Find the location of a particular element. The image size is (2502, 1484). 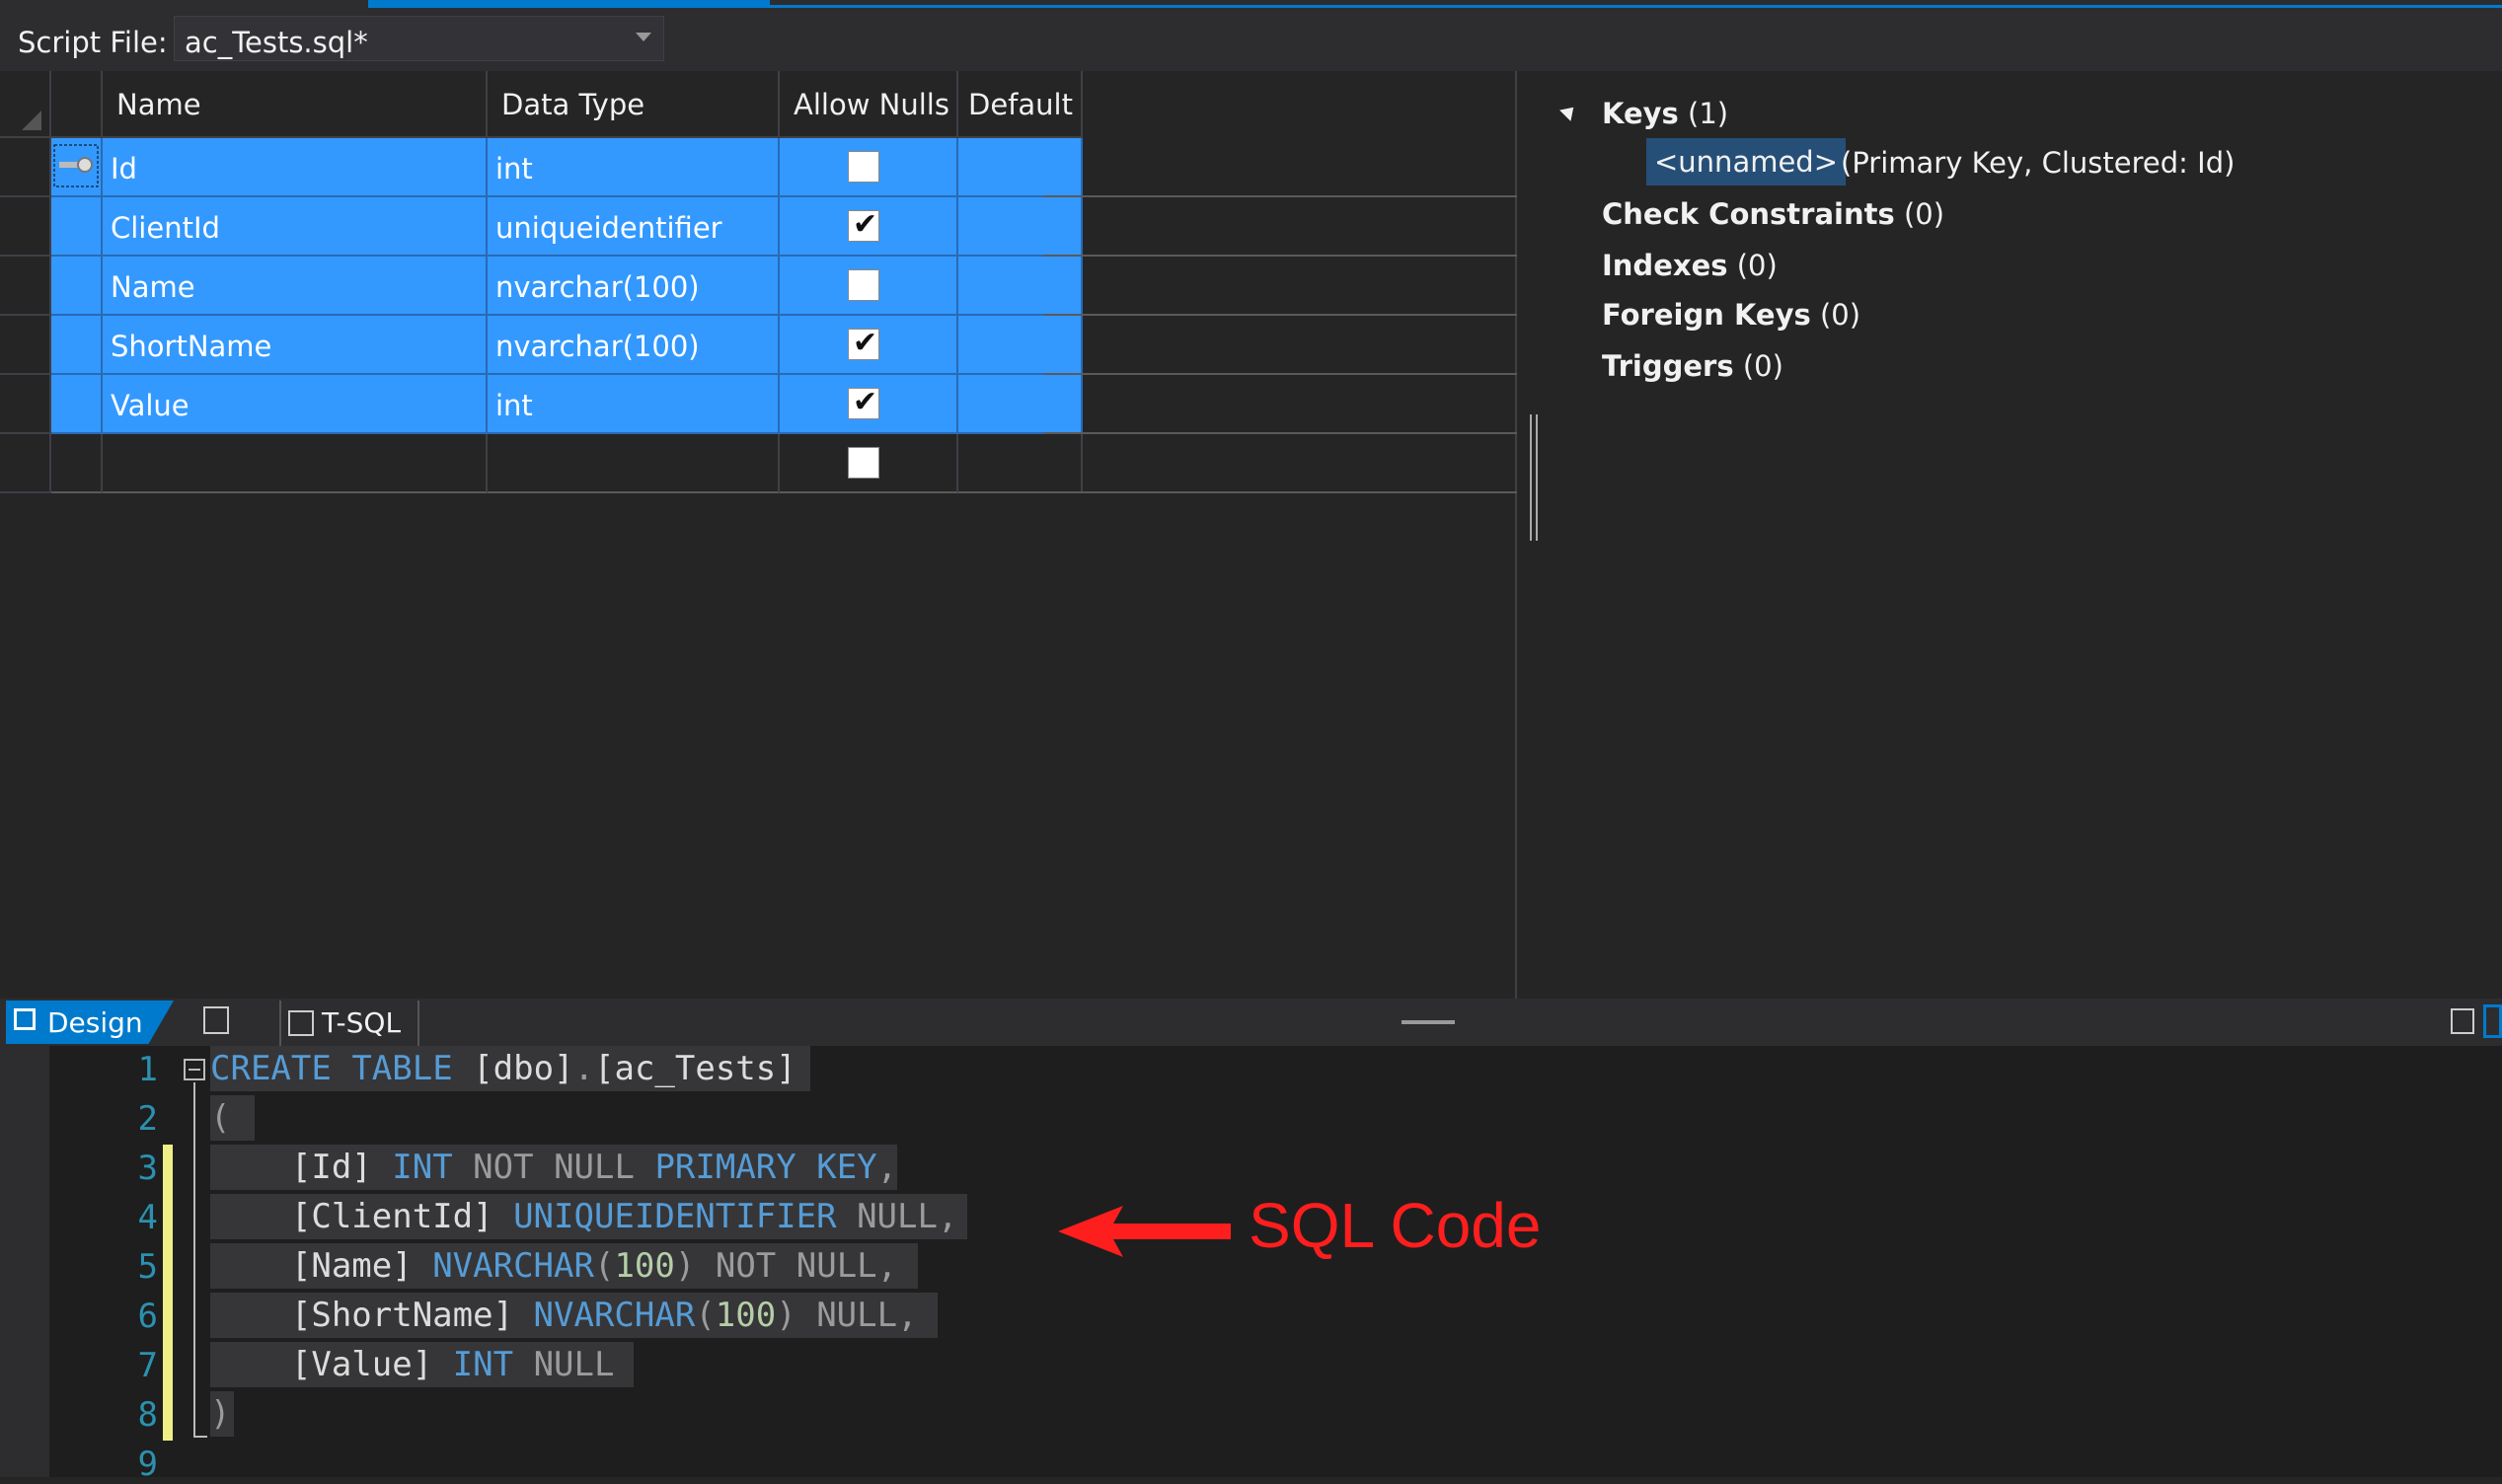

code-line-2: ( is located at coordinates (232, 1118).